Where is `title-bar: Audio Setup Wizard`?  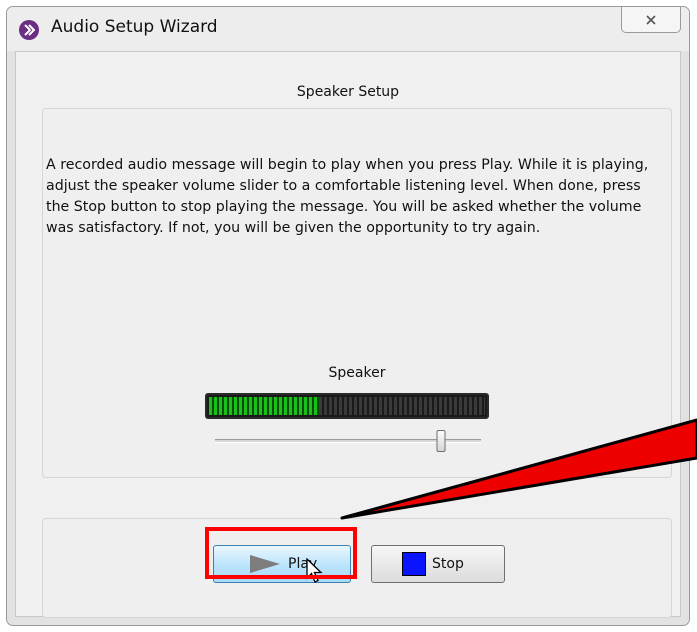
title-bar: Audio Setup Wizard is located at coordinates (348, 29).